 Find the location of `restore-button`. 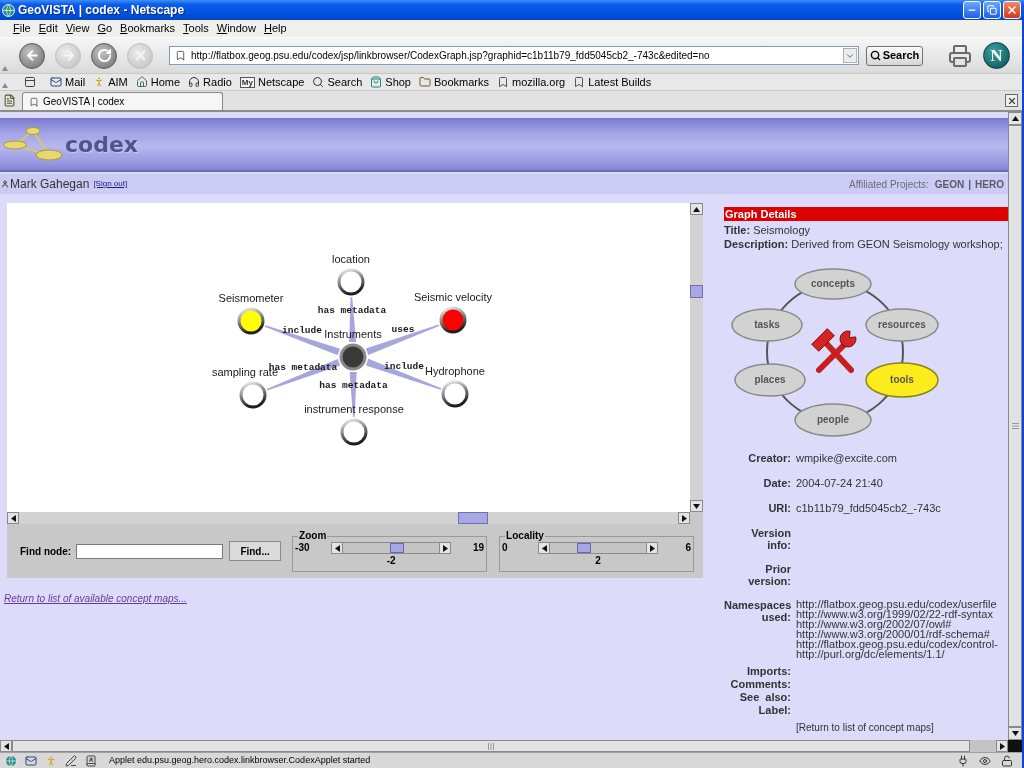

restore-button is located at coordinates (992, 10).